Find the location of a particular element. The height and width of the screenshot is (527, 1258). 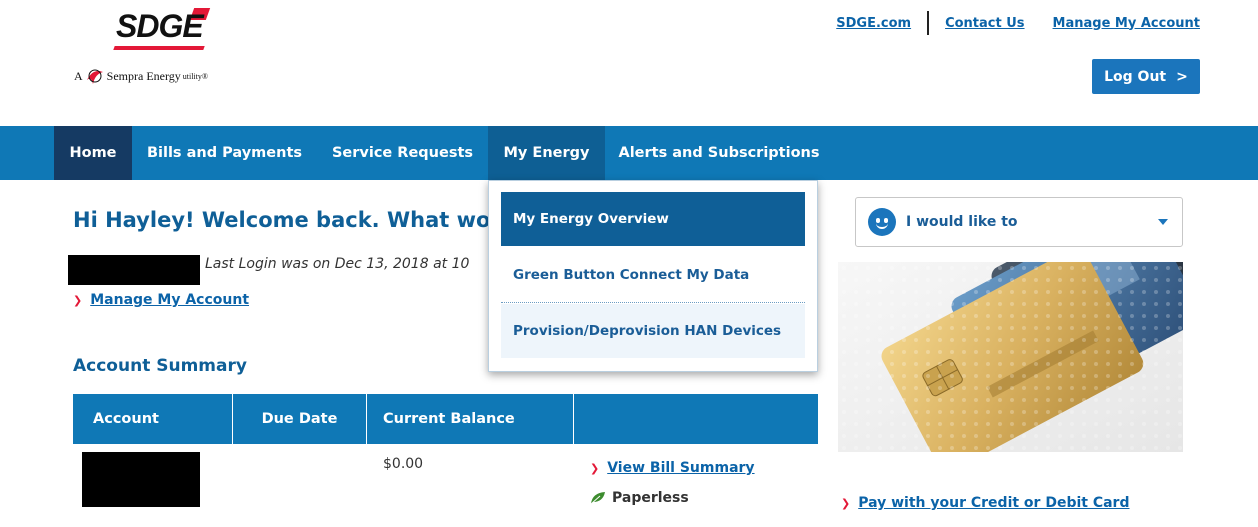

credit-cards-illustration is located at coordinates (1010, 357).